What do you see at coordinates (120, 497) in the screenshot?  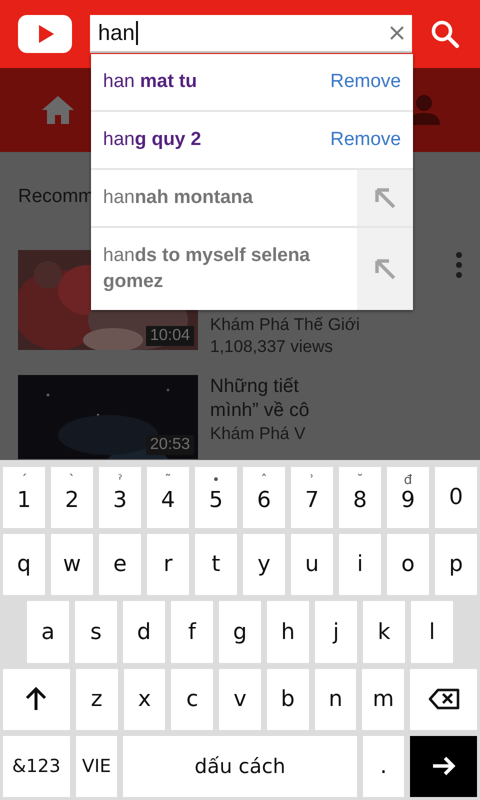 I see `key: ˀ 3` at bounding box center [120, 497].